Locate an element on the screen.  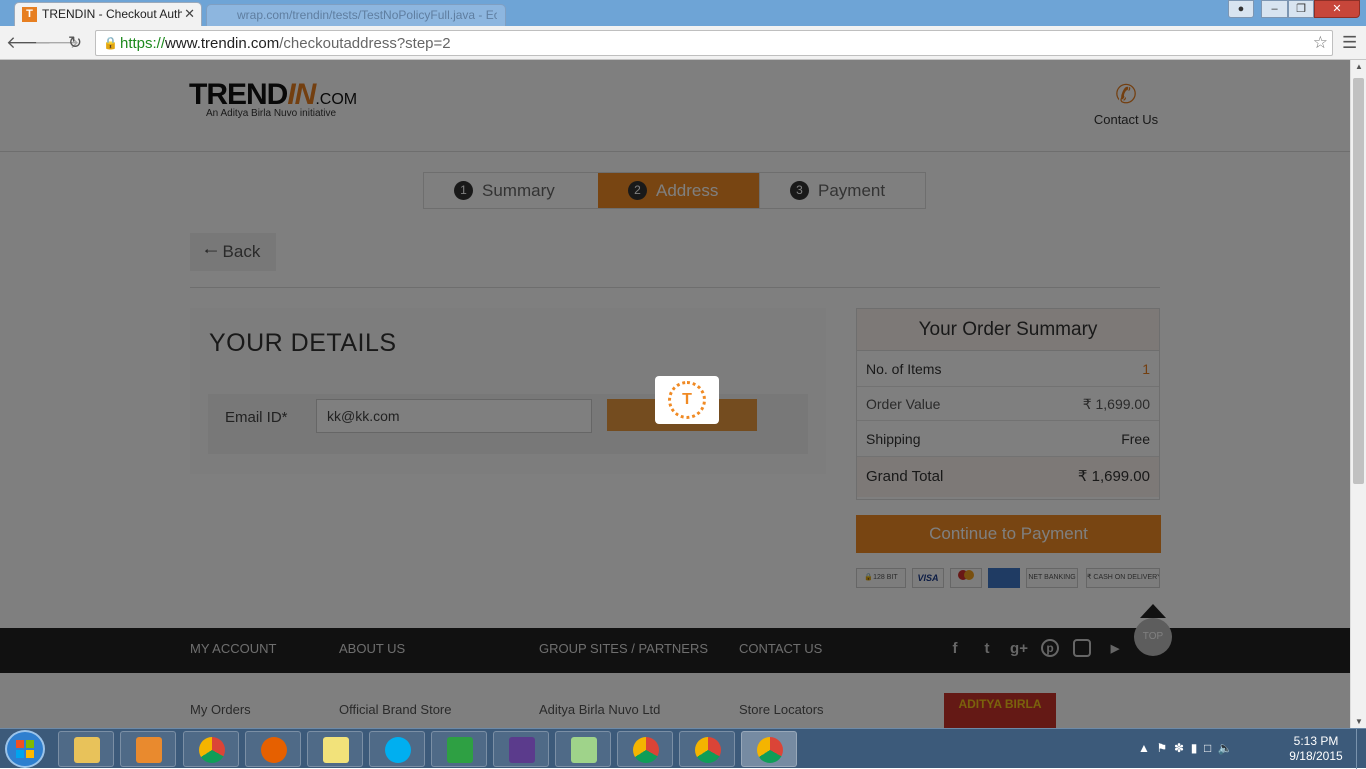
close-window-button: ✕ is located at coordinates (1337, 9).